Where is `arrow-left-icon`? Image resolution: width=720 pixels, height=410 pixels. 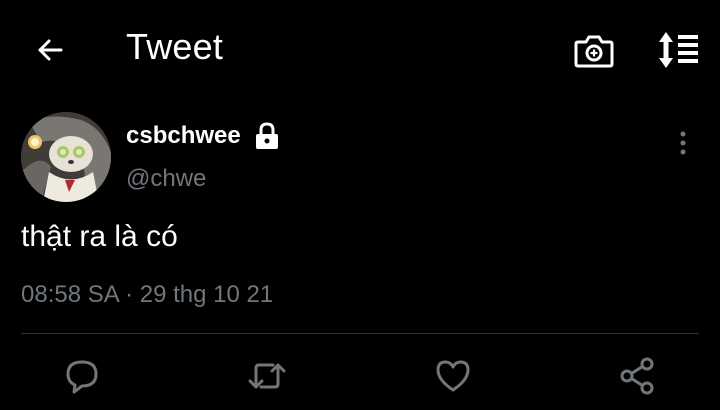
arrow-left-icon is located at coordinates (50, 50).